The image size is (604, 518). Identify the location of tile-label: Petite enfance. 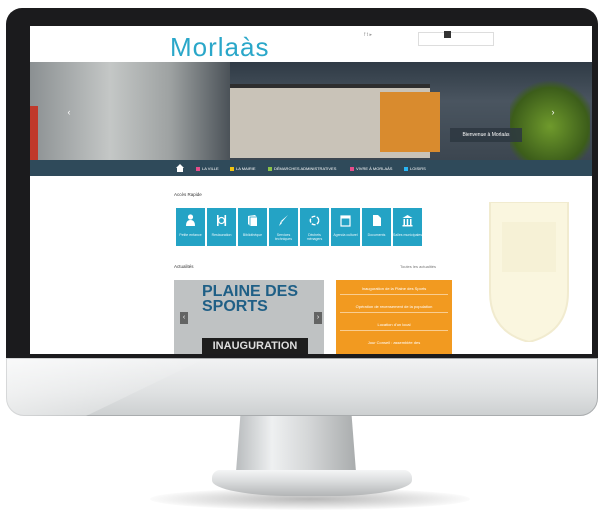
(190, 235).